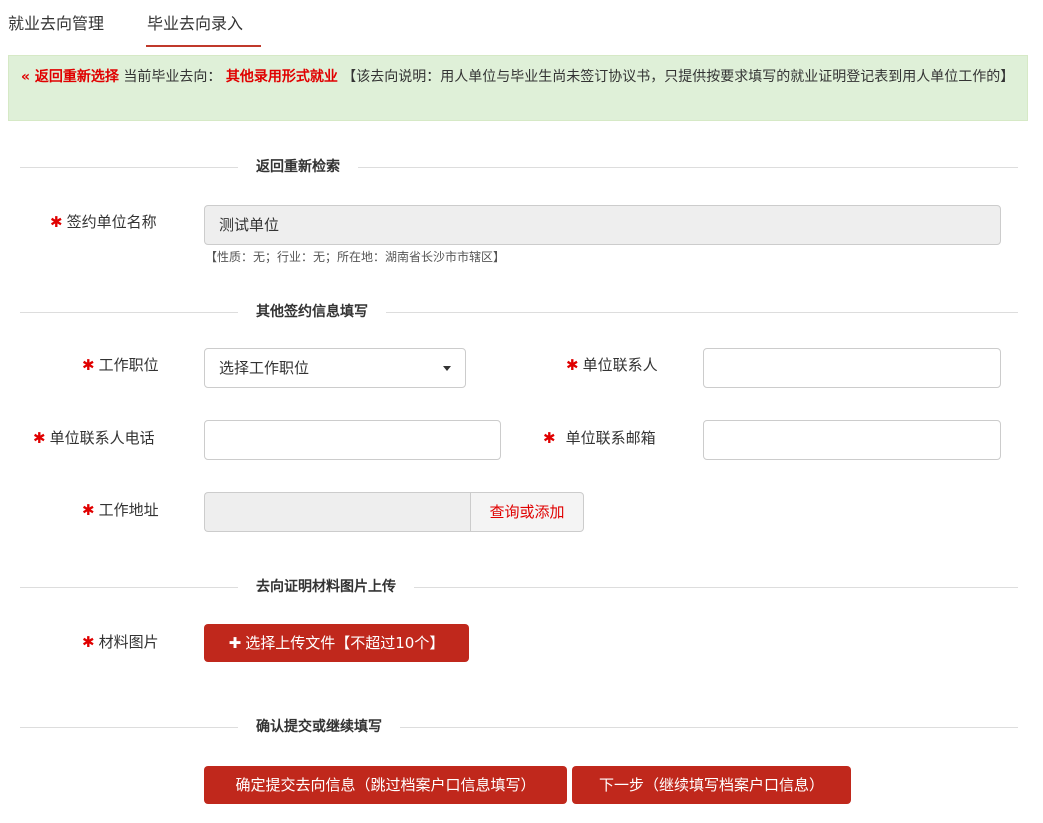 The image size is (1043, 823). What do you see at coordinates (298, 167) in the screenshot?
I see `section-title-search: 返回重新检索` at bounding box center [298, 167].